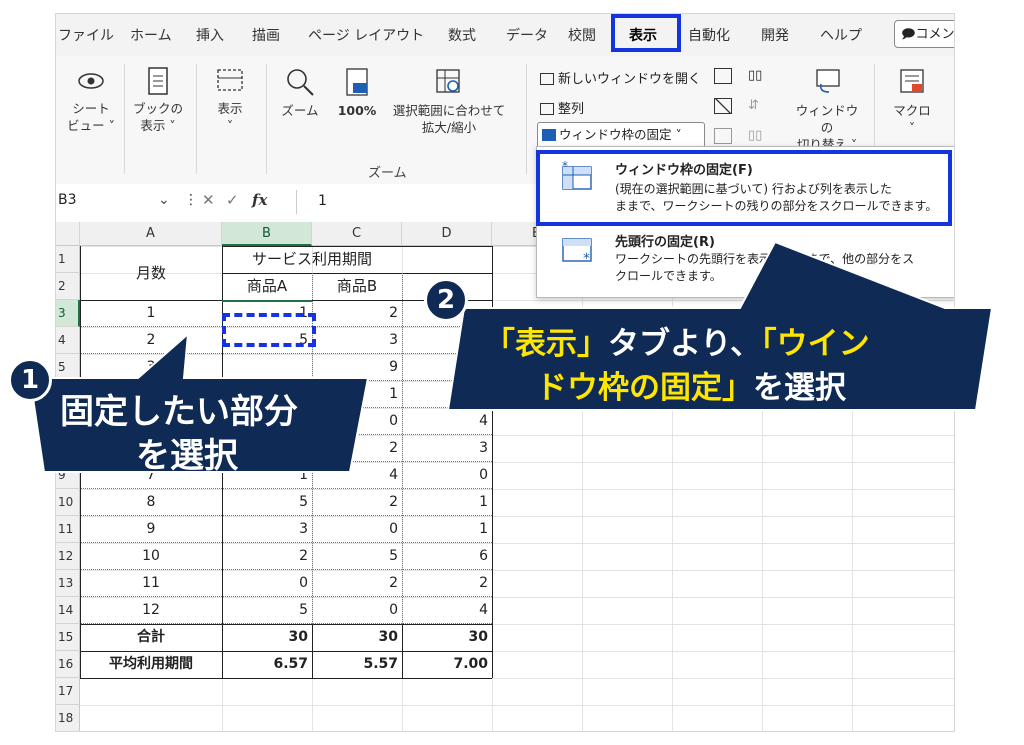  I want to click on month-cell: 8, so click(151, 502).